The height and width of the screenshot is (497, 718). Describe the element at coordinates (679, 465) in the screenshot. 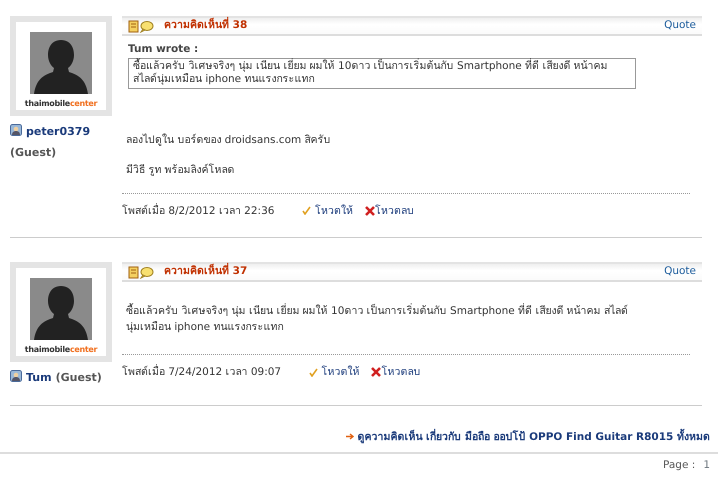

I see `page-label: Page :` at that location.